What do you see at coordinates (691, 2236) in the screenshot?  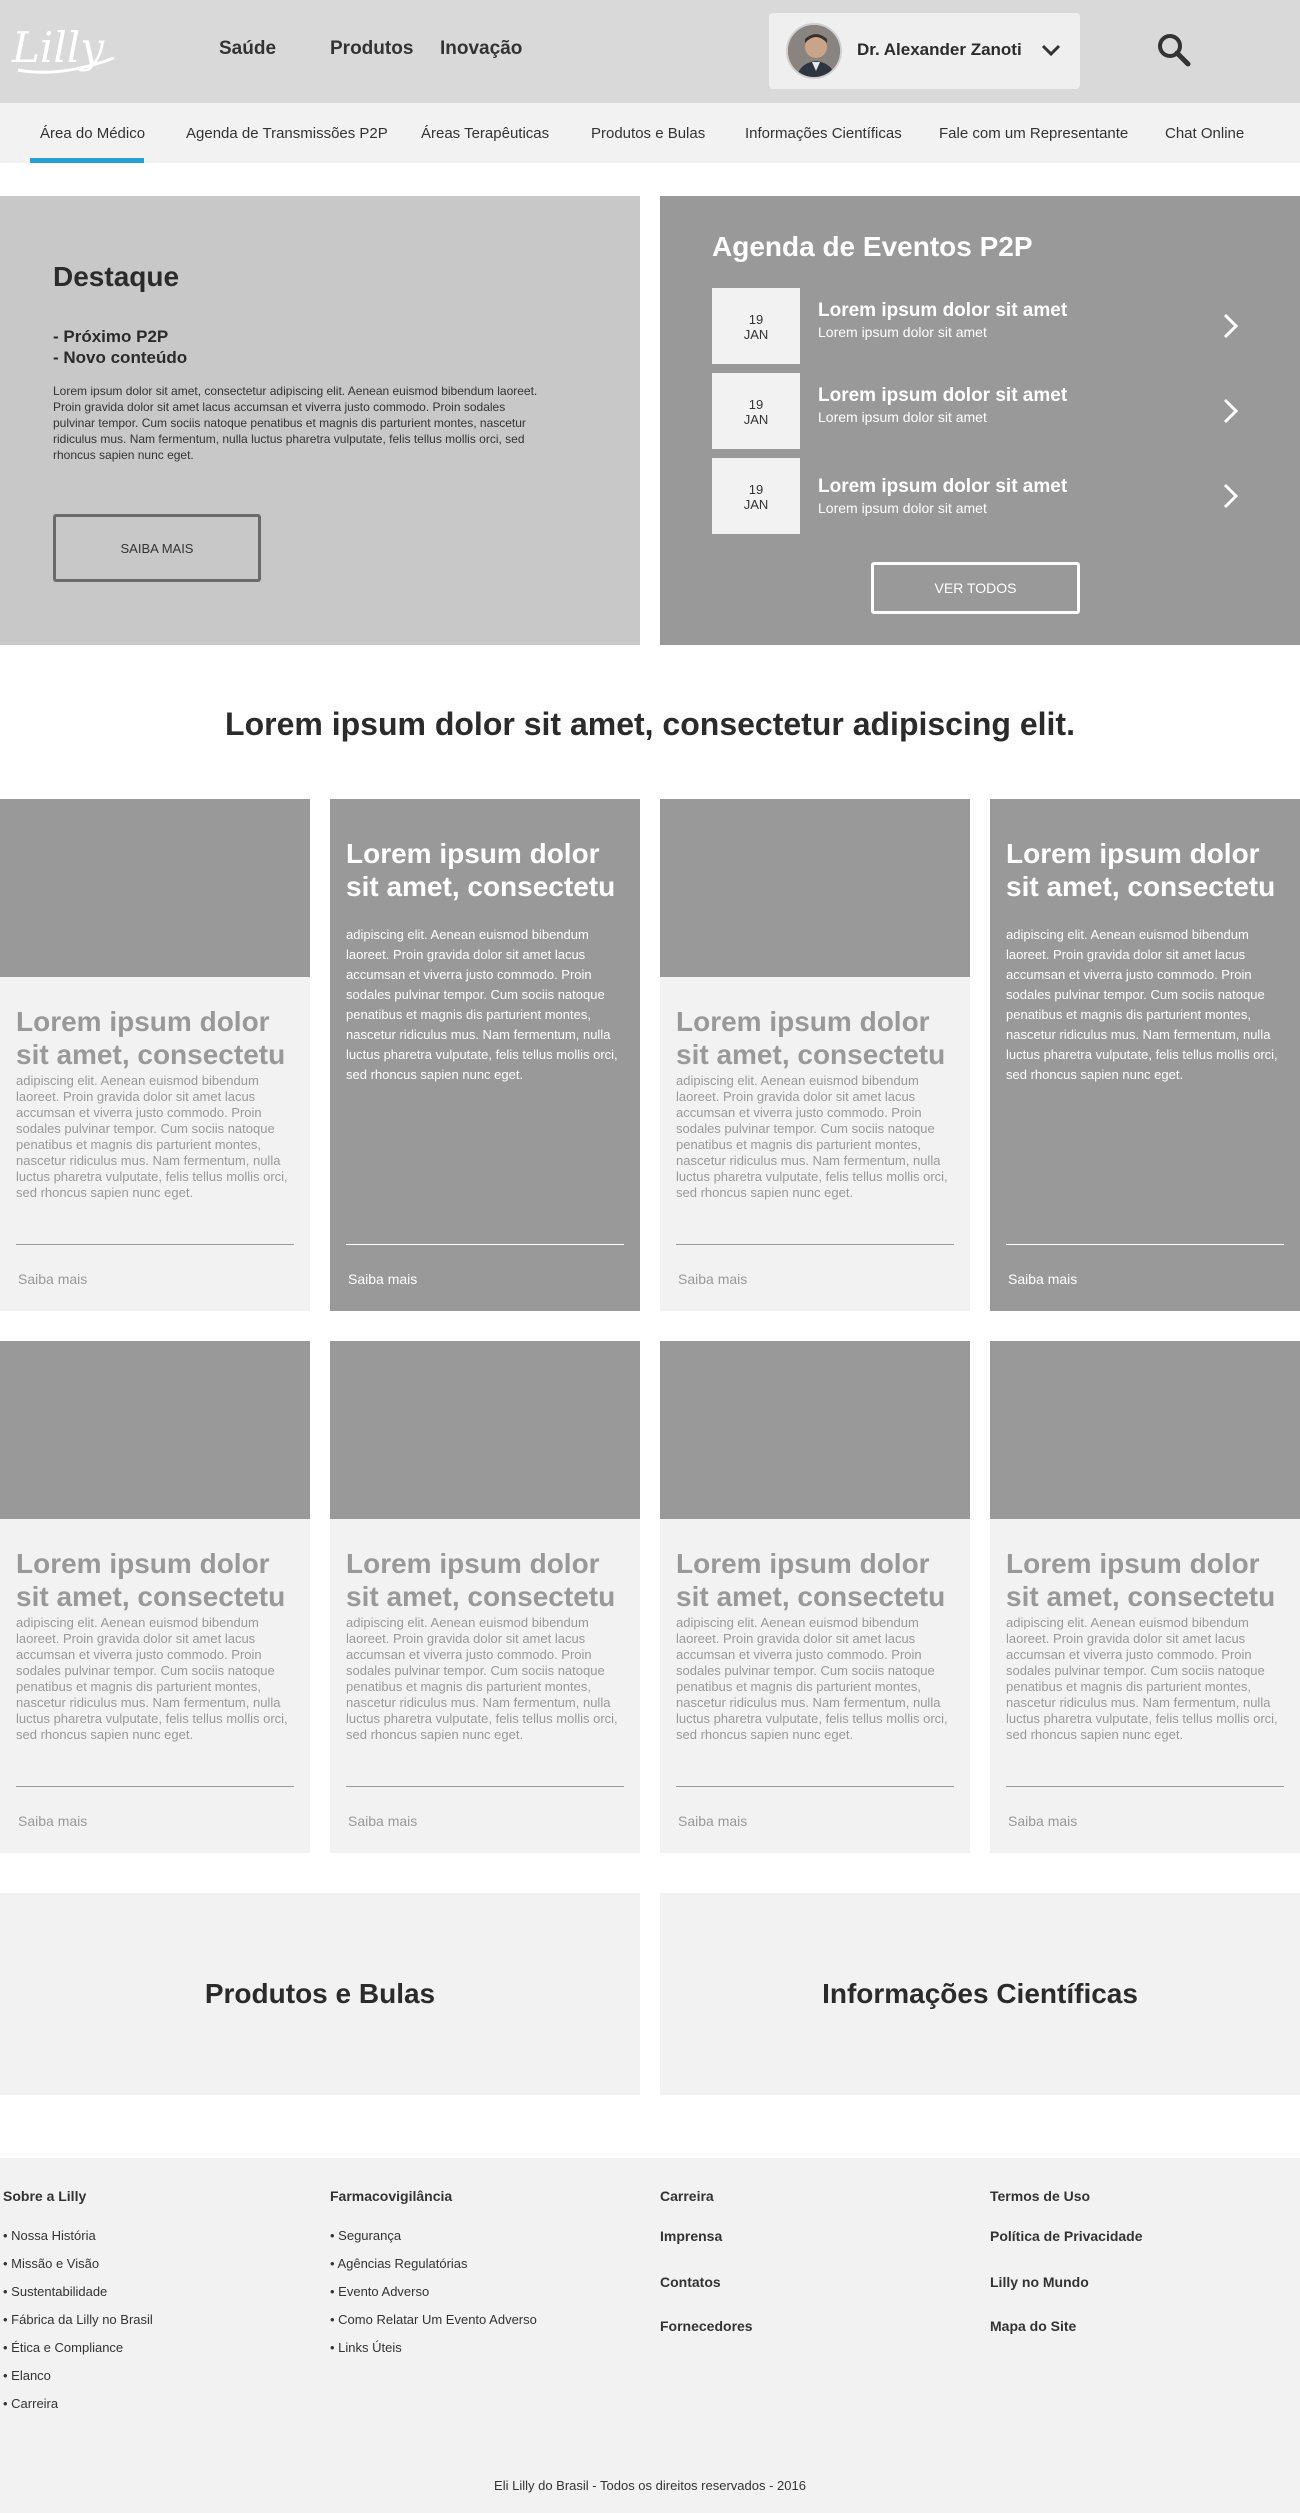 I see `footer-imprensa-link: Imprensa` at bounding box center [691, 2236].